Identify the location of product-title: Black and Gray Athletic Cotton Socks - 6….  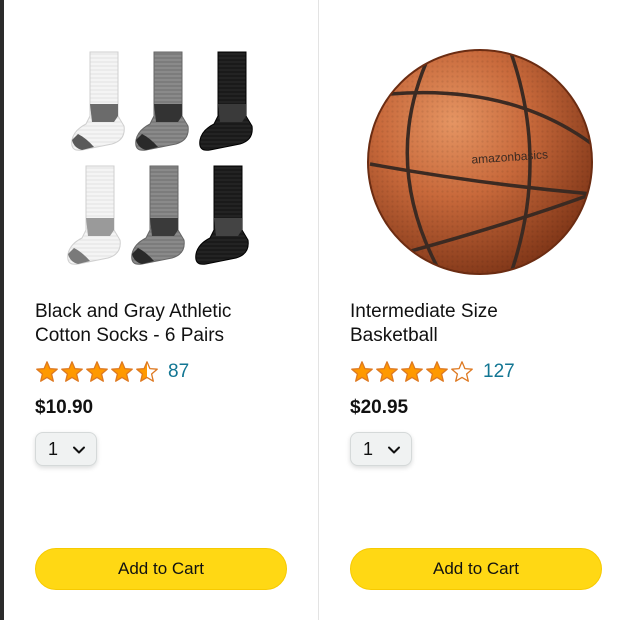
(165, 324).